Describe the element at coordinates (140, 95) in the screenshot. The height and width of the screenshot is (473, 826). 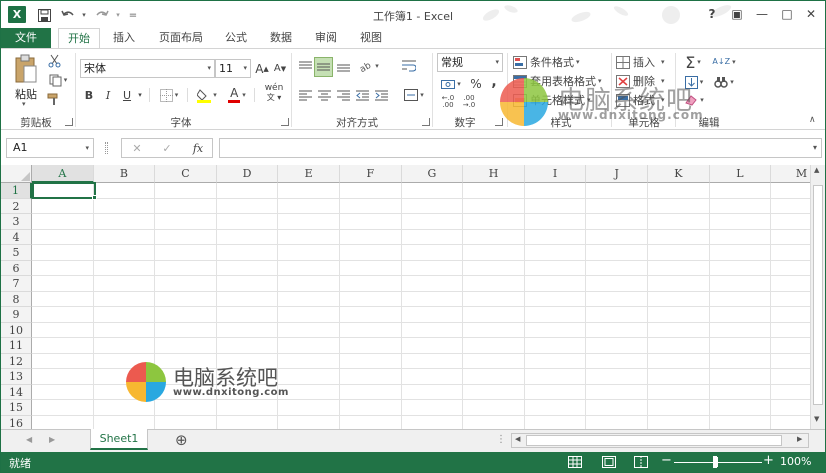
I see `underline-dropdown-icon: ▾` at that location.